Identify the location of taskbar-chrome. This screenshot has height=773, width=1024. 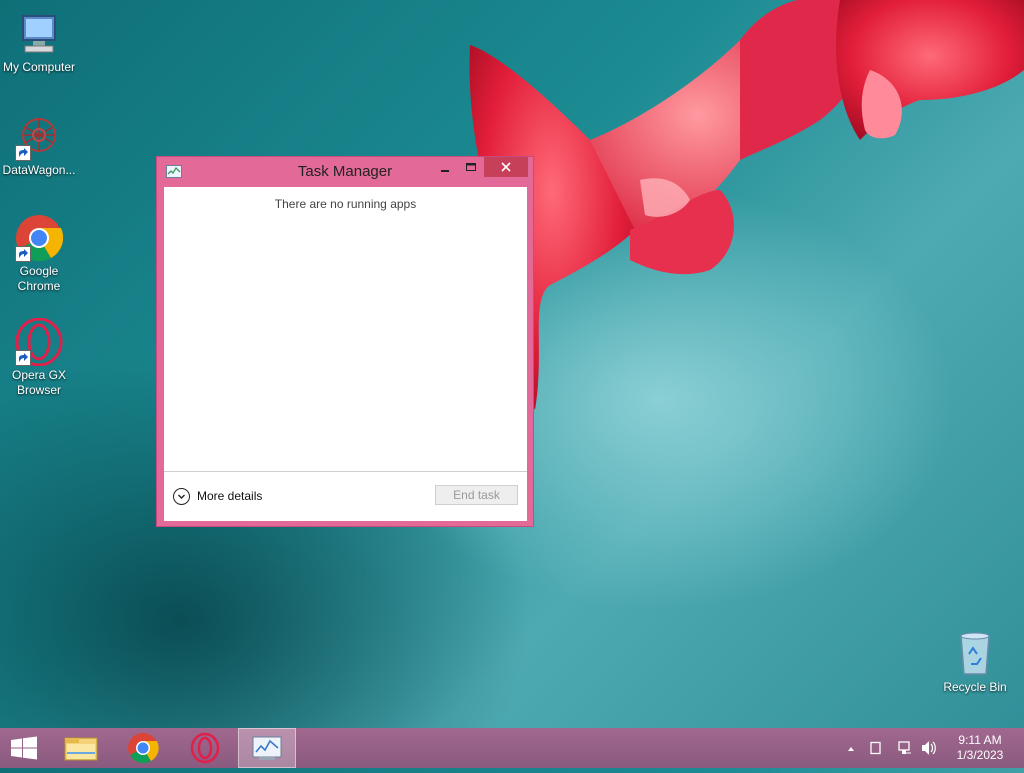
(143, 748).